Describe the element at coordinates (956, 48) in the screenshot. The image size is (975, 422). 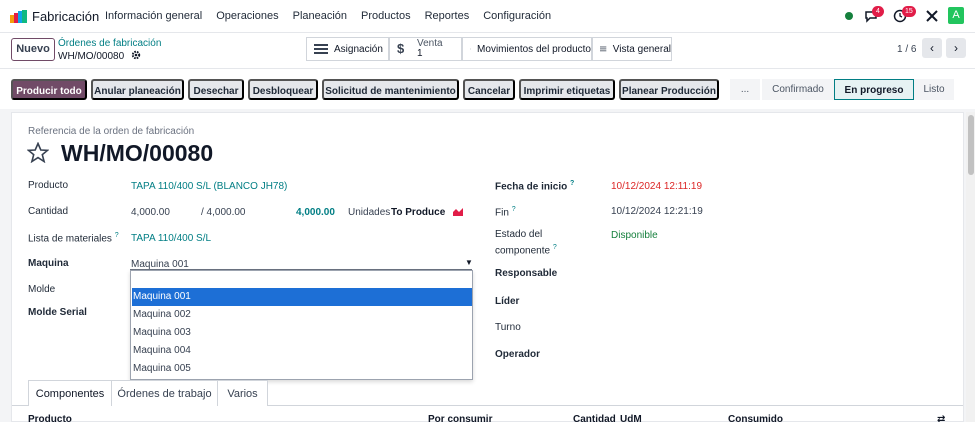
I see `chevron-right-icon: ›` at that location.